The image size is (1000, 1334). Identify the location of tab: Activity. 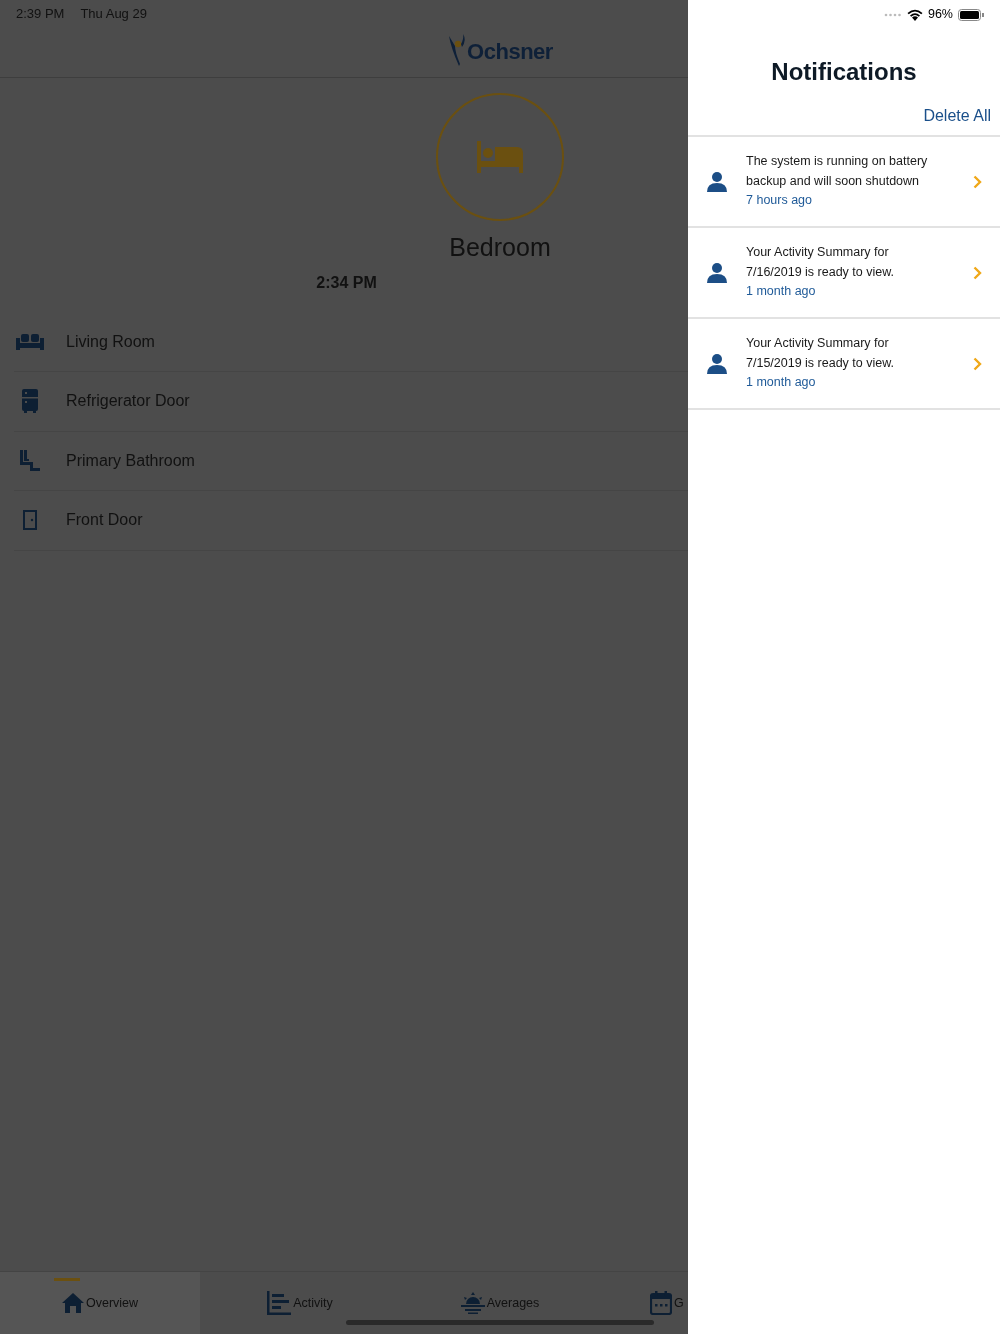
(300, 1303).